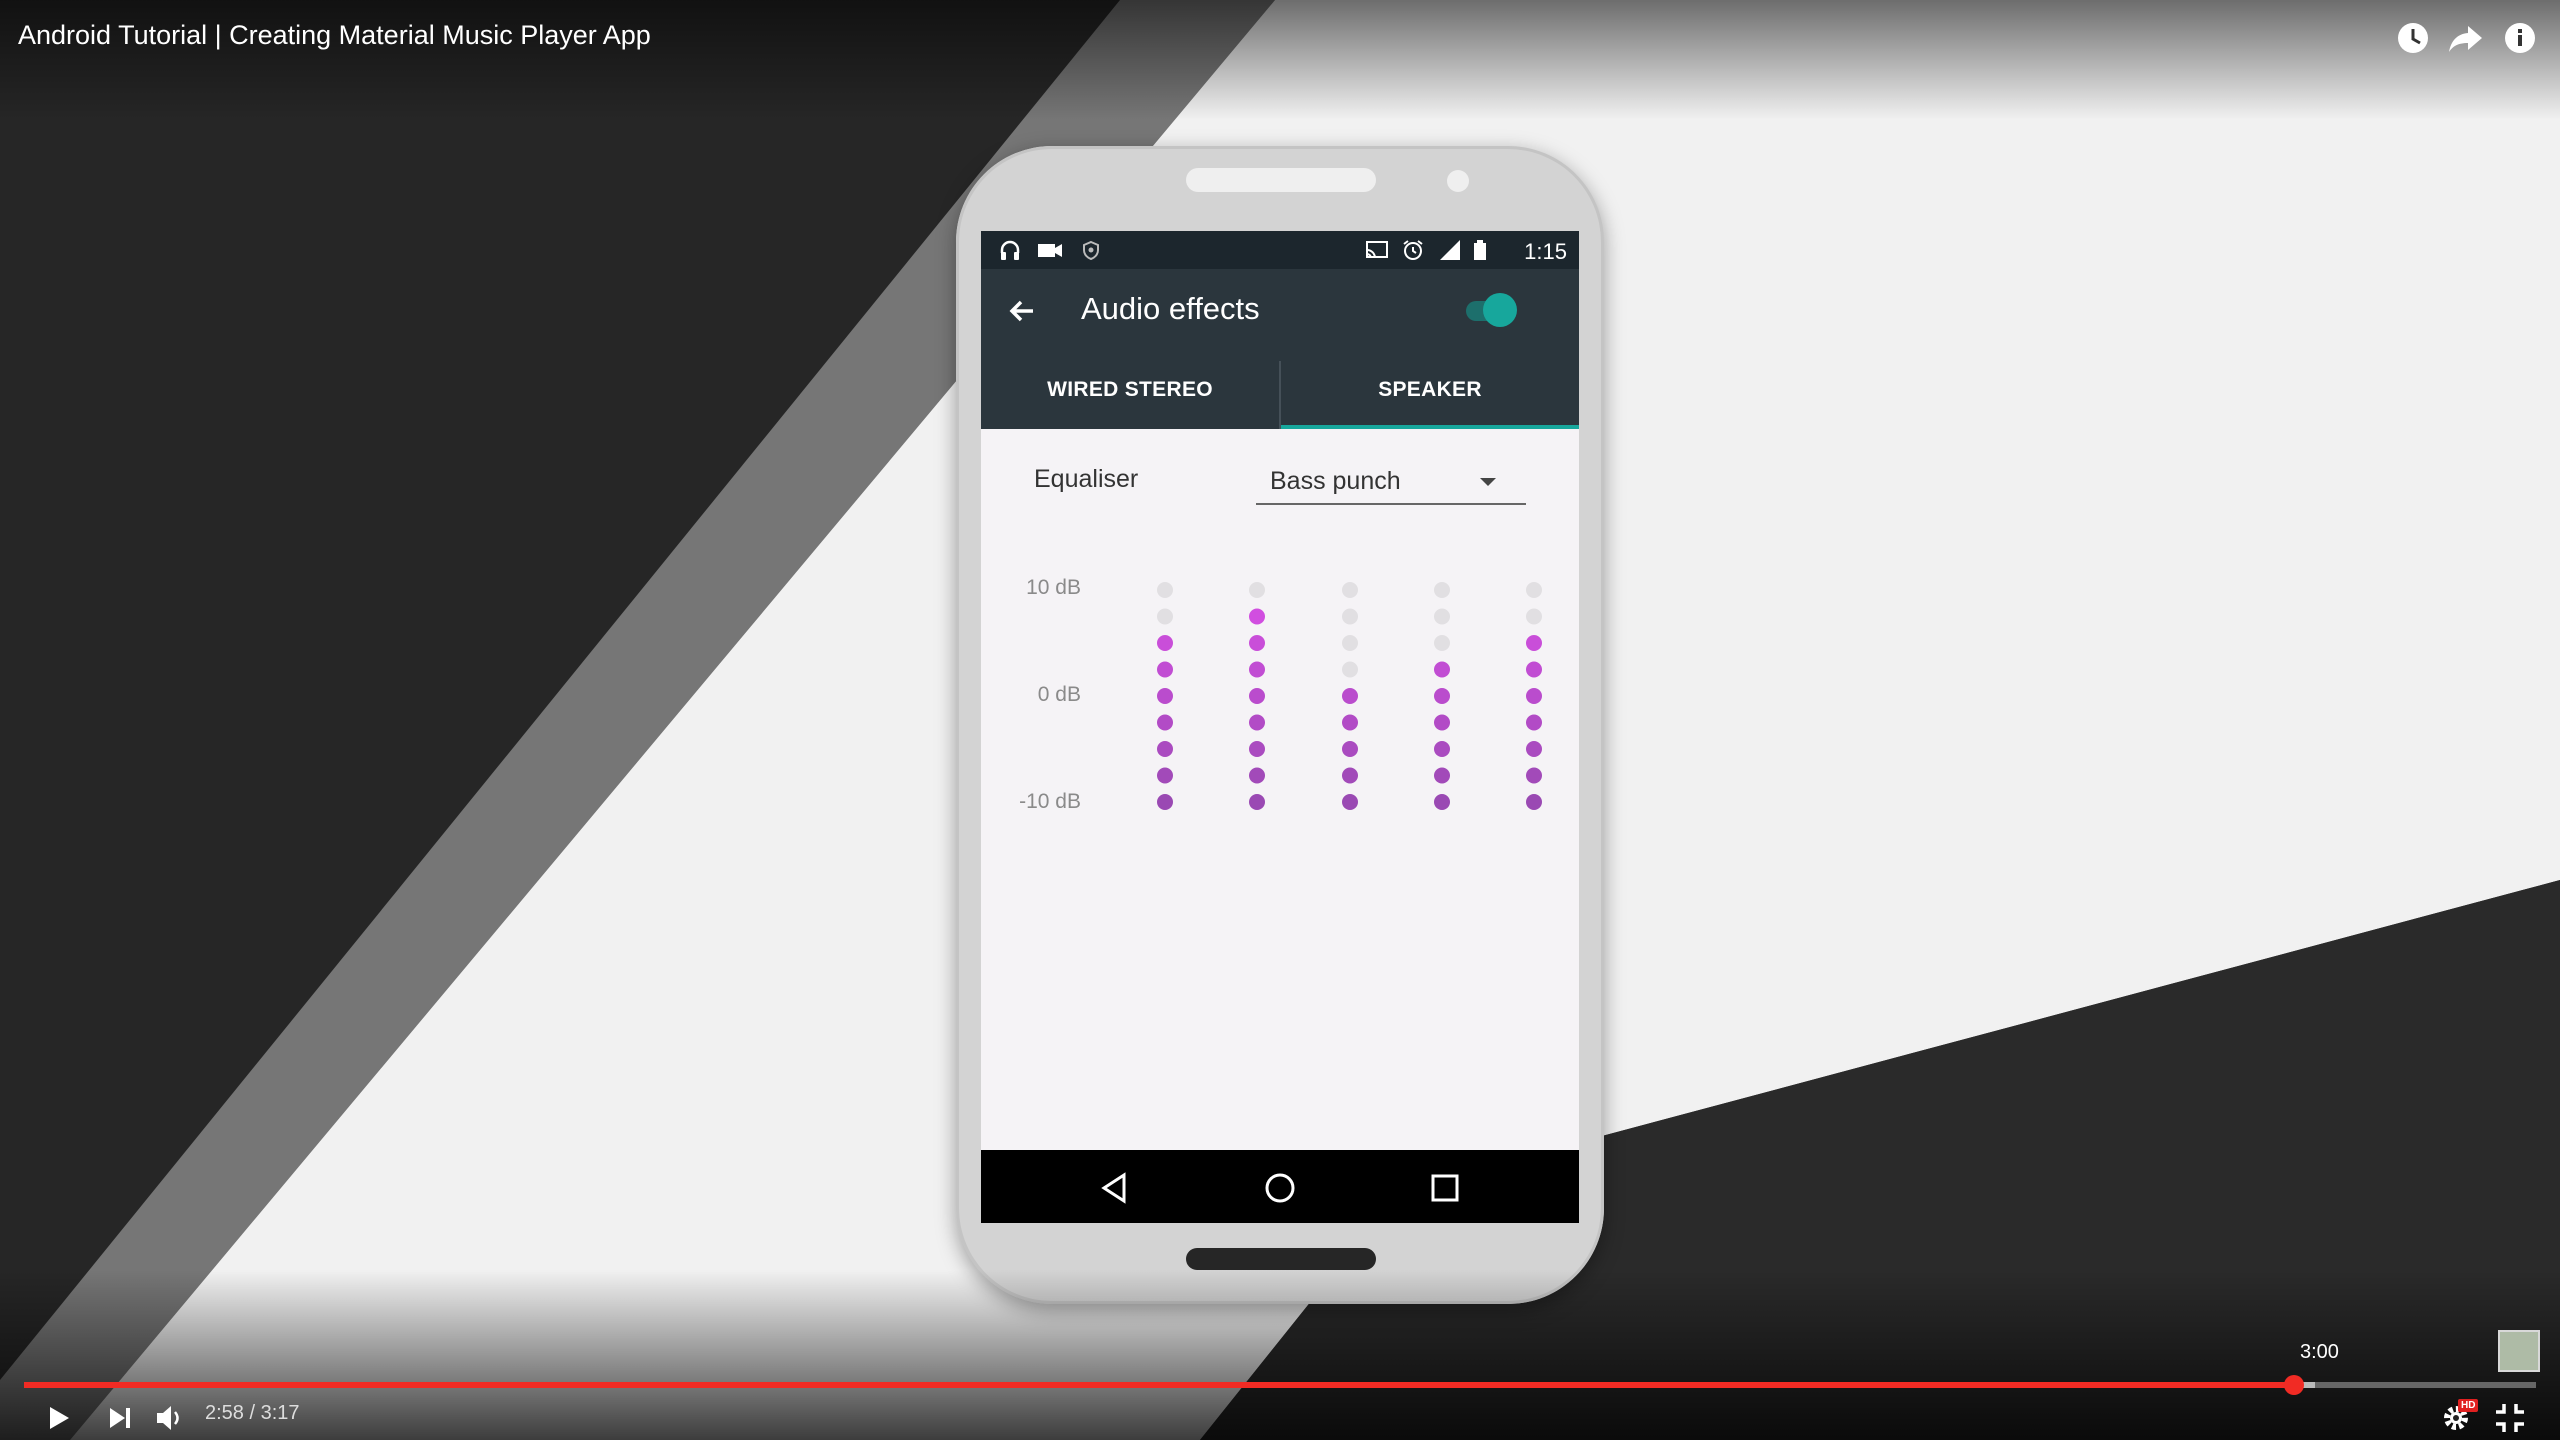  I want to click on recents-square-icon, so click(1445, 1188).